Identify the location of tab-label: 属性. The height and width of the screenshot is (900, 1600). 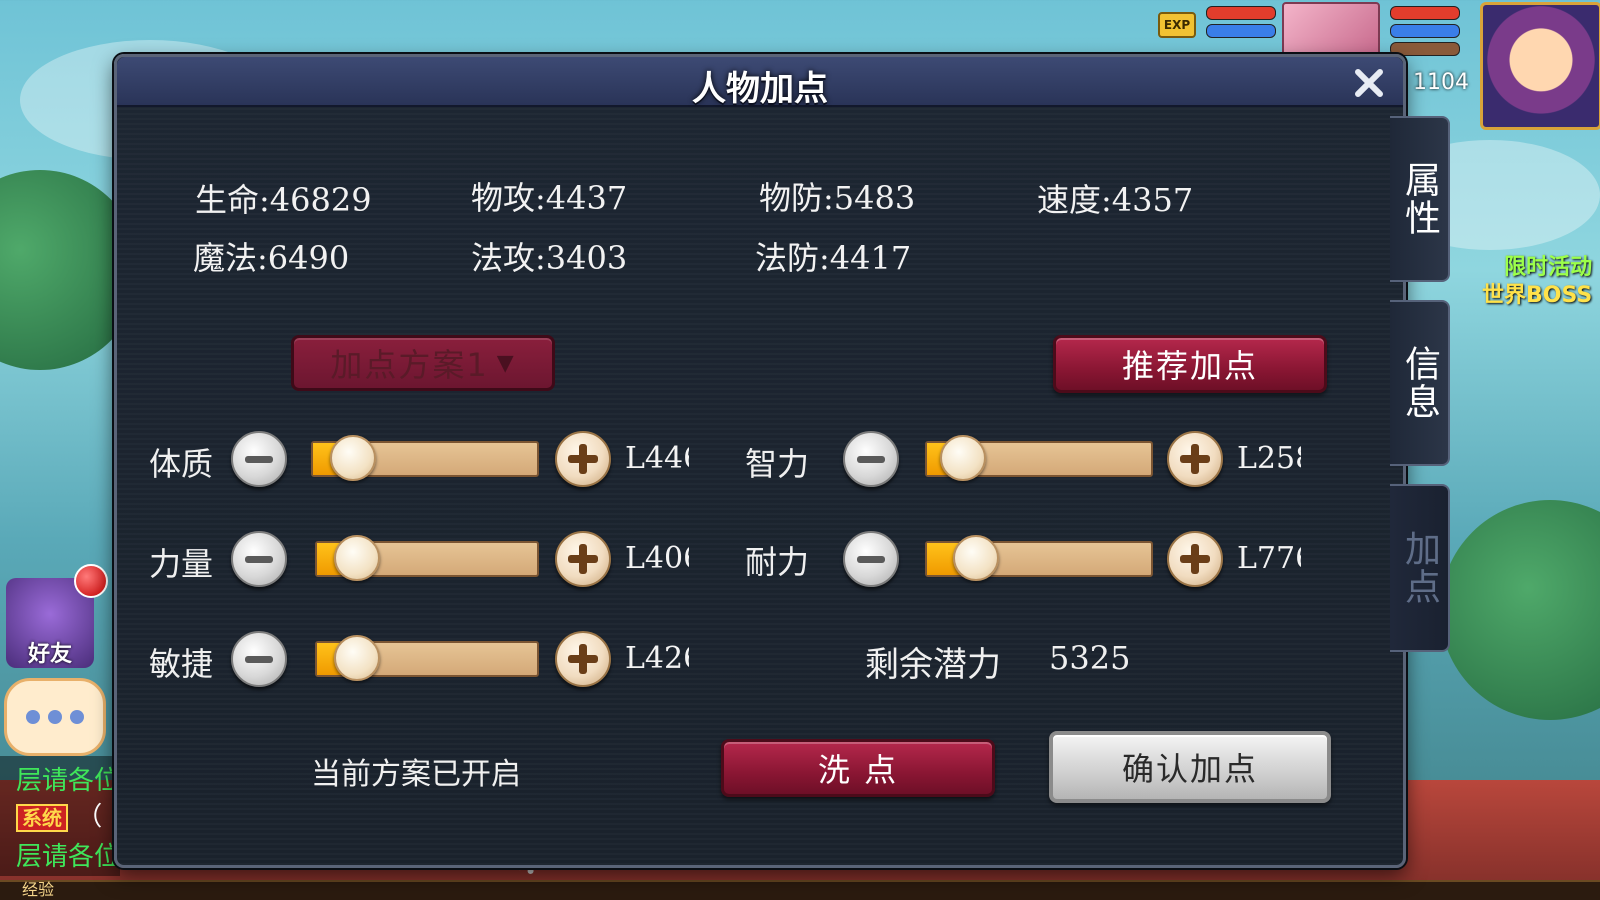
(1419, 199).